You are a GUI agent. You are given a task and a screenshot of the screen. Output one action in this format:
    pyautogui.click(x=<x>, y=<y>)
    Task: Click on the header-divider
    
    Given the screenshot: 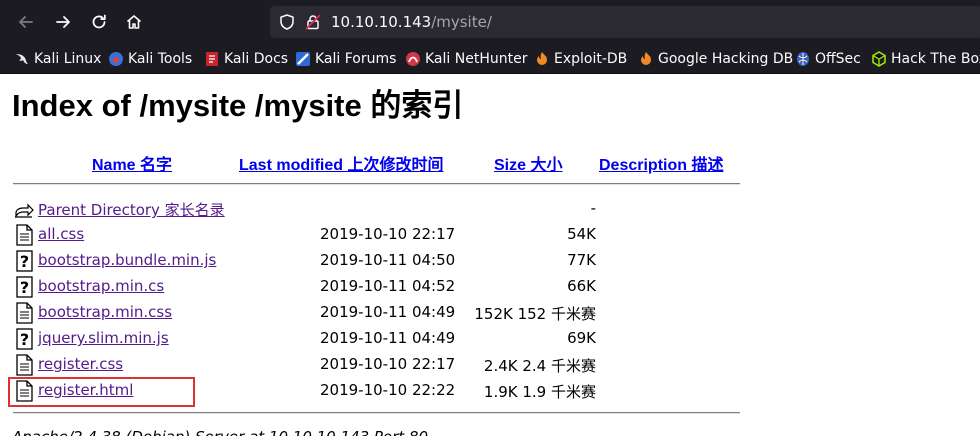 What is the action you would take?
    pyautogui.click(x=376, y=184)
    